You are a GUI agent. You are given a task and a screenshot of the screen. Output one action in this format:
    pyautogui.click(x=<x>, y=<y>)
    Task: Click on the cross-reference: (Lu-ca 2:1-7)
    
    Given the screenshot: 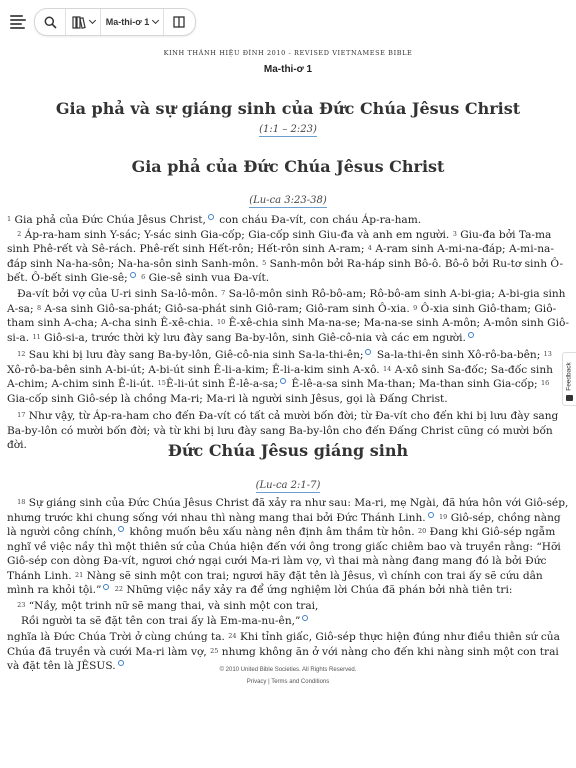 What is the action you would take?
    pyautogui.click(x=288, y=486)
    